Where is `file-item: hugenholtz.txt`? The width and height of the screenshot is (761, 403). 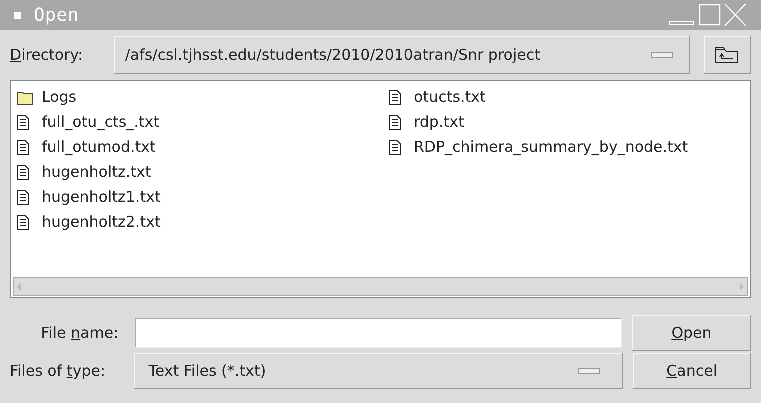 file-item: hugenholtz.txt is located at coordinates (97, 172).